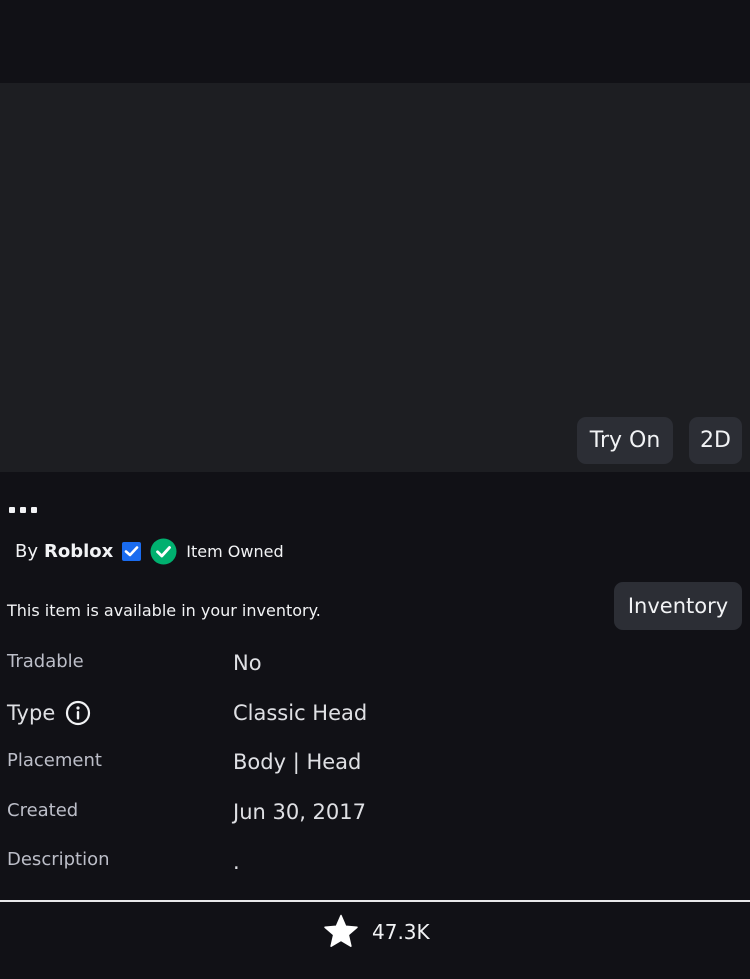 Image resolution: width=750 pixels, height=979 pixels. What do you see at coordinates (31, 713) in the screenshot?
I see `type-label: Type` at bounding box center [31, 713].